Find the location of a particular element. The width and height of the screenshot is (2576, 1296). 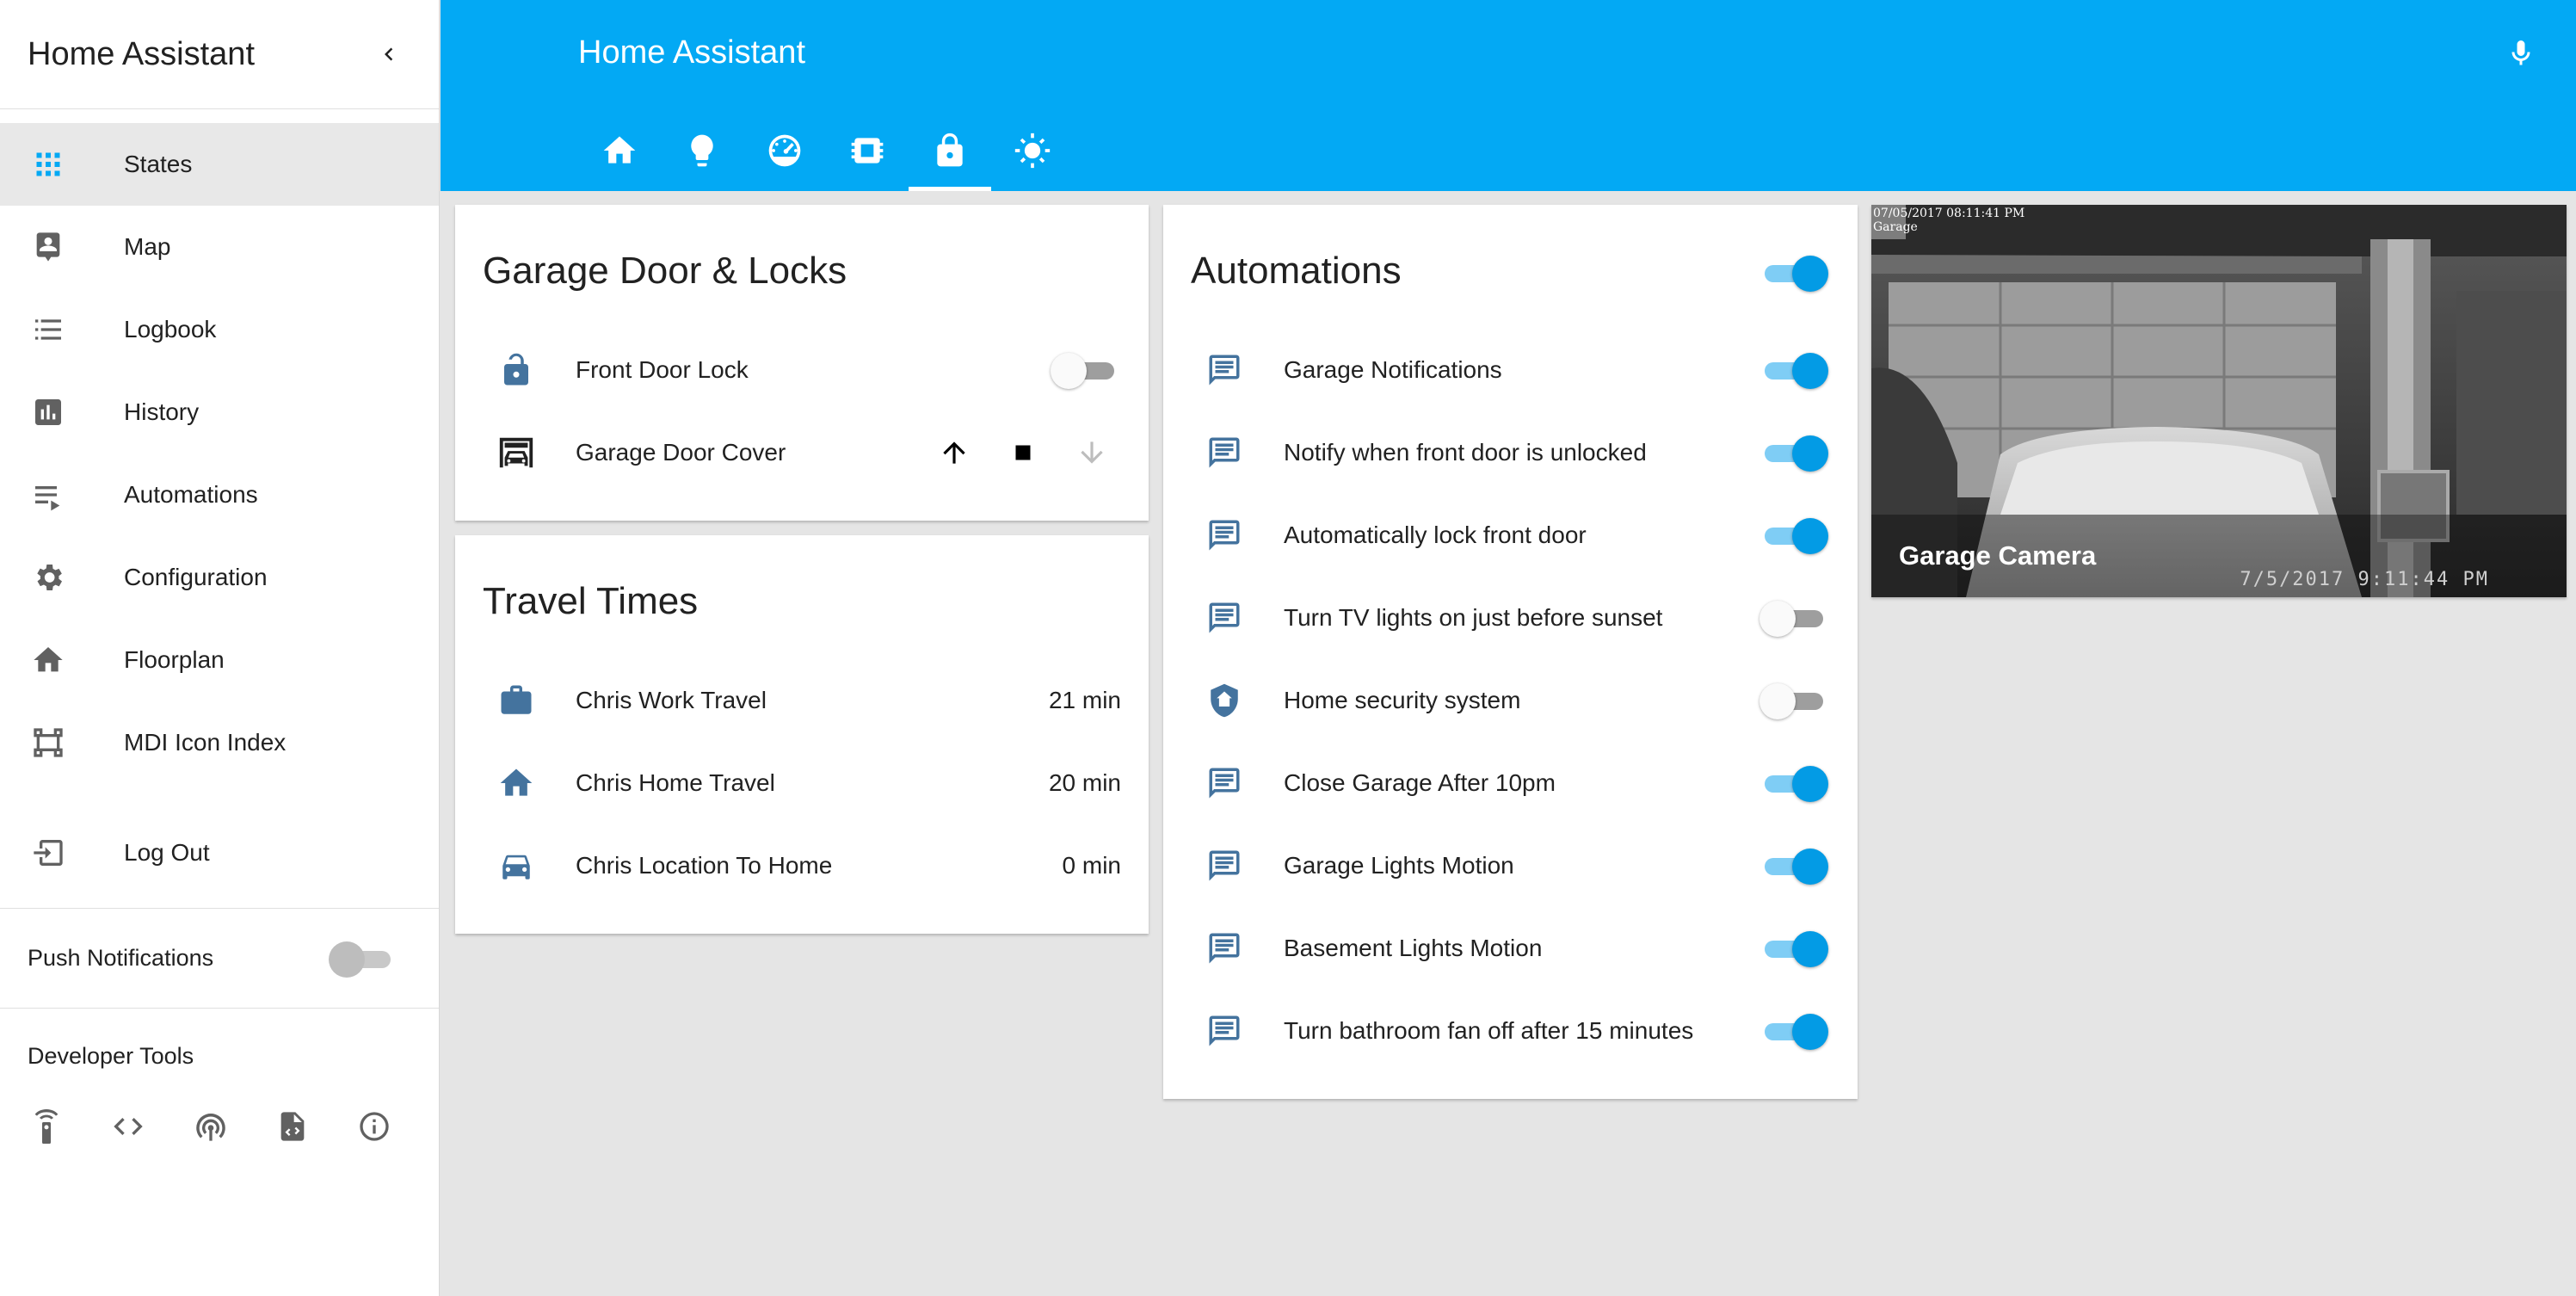

row-label: Notify when front door is unlocked is located at coordinates (1465, 452).